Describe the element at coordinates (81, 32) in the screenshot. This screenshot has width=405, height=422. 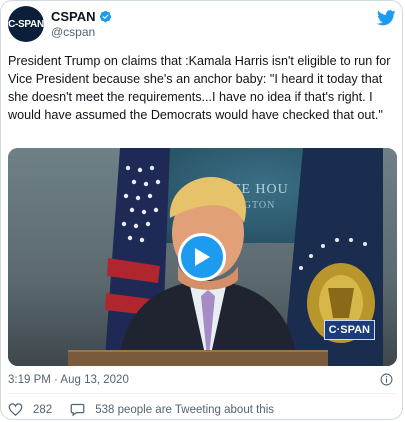
I see `author-handle: @cspan` at that location.